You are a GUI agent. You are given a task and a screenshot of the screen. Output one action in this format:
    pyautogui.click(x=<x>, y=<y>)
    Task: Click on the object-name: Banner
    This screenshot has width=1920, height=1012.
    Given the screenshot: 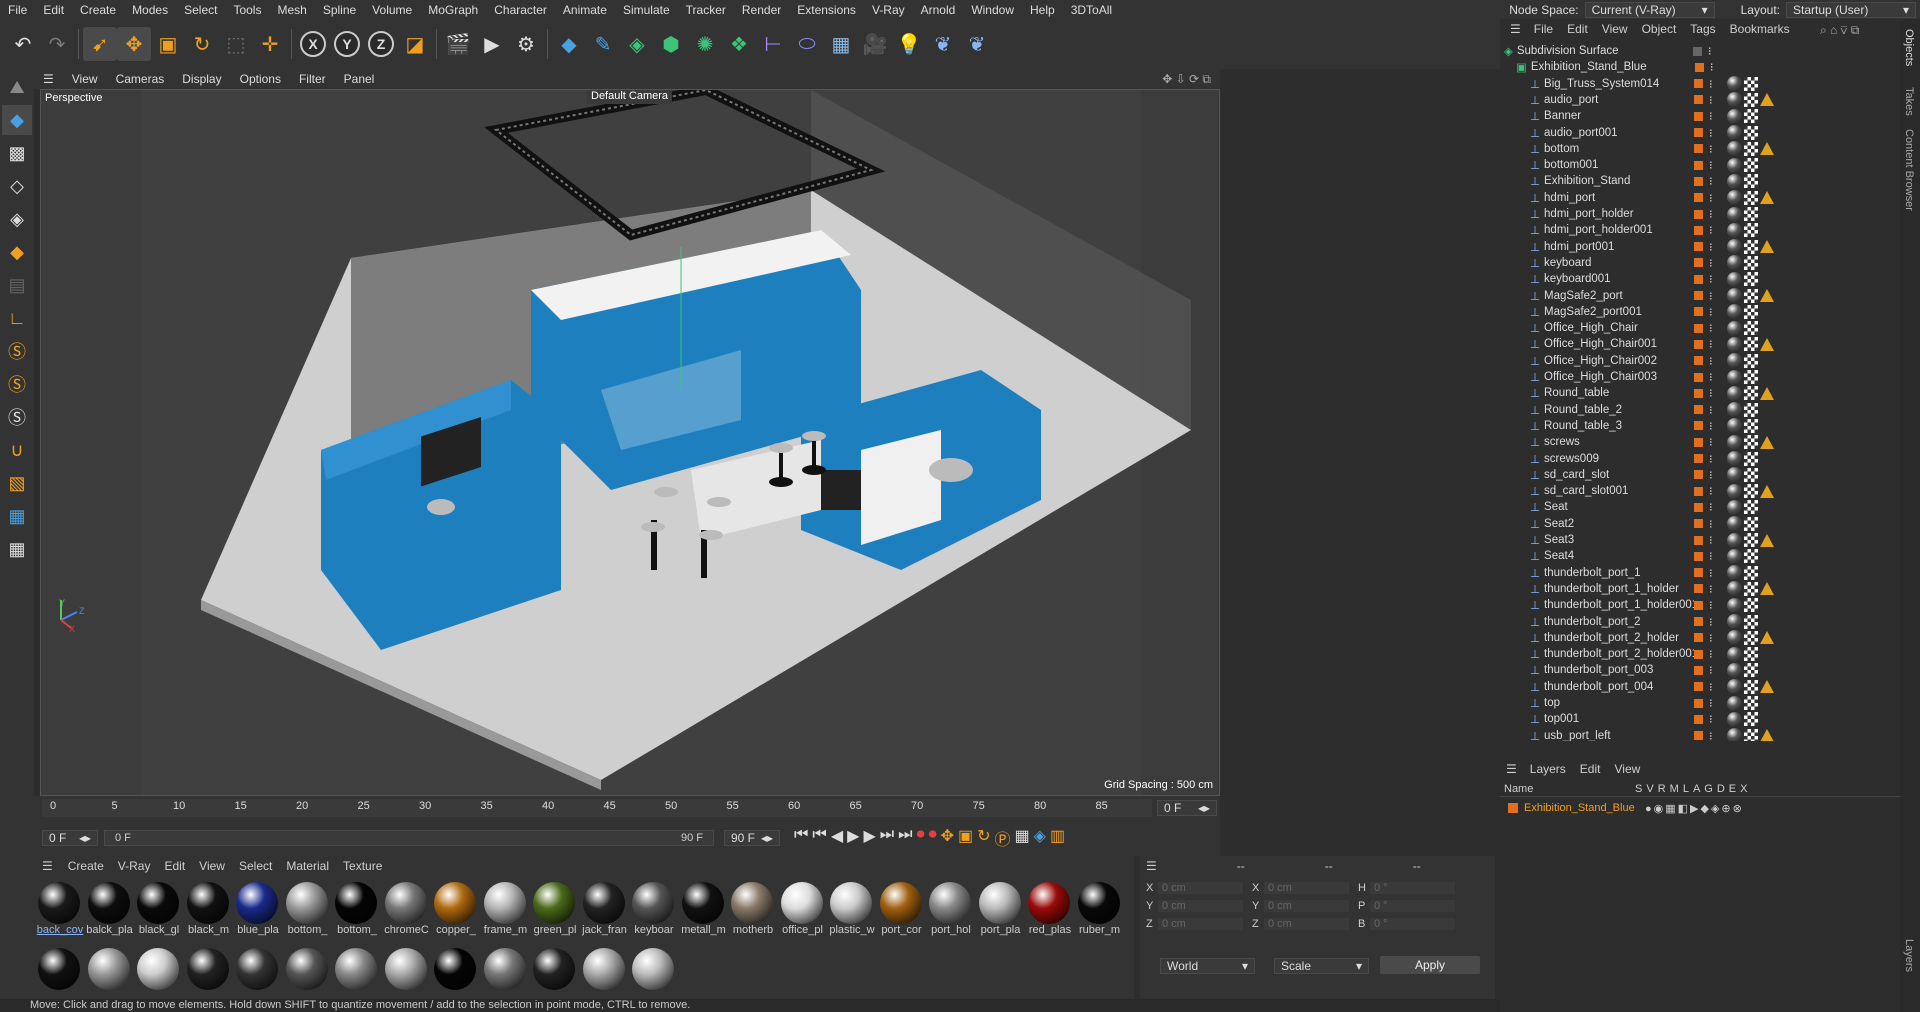 What is the action you would take?
    pyautogui.click(x=1619, y=116)
    